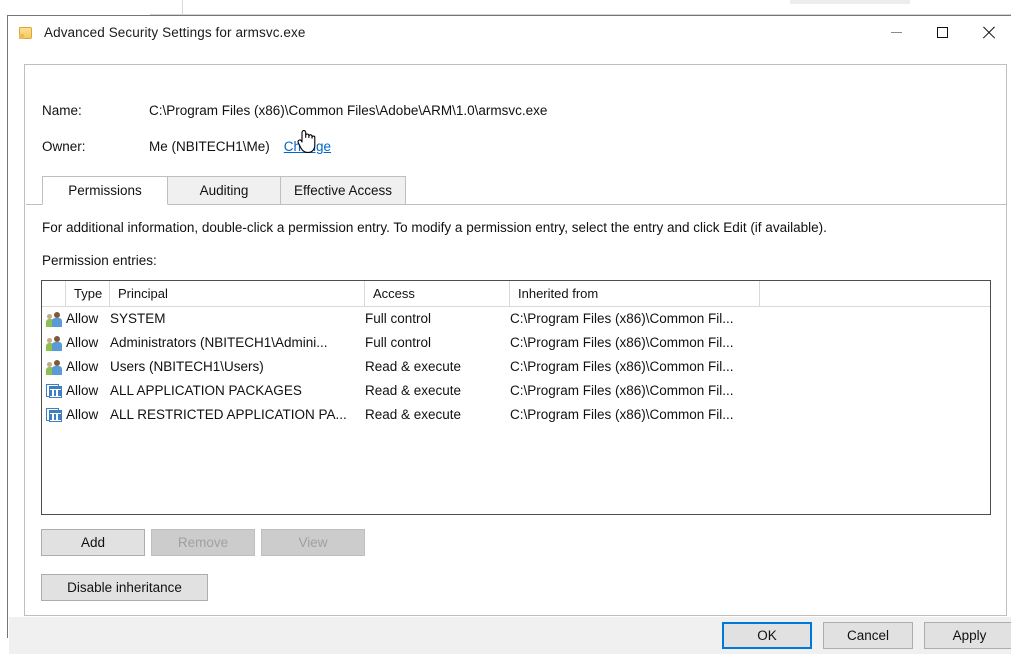  I want to click on tab-effective-access: Effective Access, so click(343, 190).